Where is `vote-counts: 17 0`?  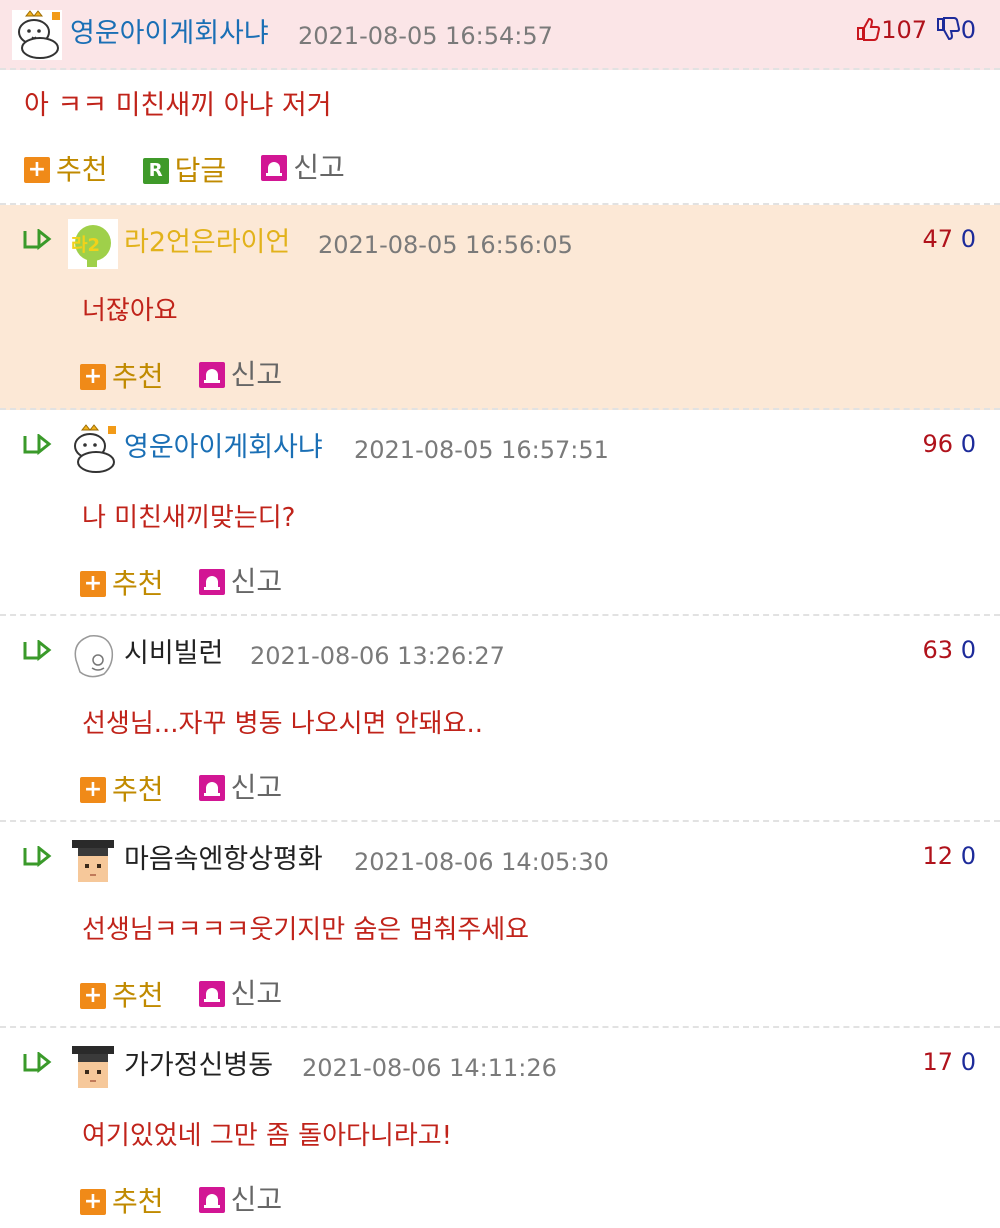 vote-counts: 17 0 is located at coordinates (949, 1062).